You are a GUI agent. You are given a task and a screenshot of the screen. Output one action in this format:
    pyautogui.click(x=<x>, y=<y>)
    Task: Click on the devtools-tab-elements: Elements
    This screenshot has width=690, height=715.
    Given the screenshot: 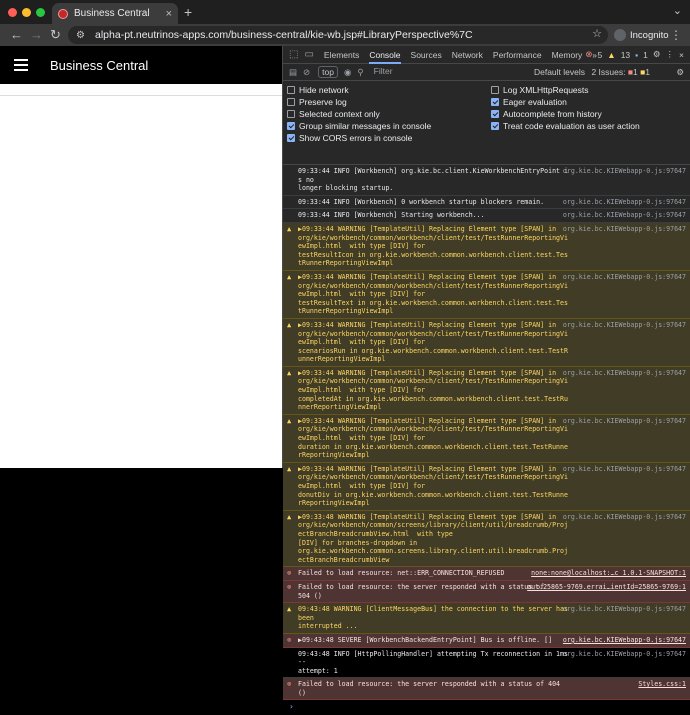 What is the action you would take?
    pyautogui.click(x=341, y=55)
    